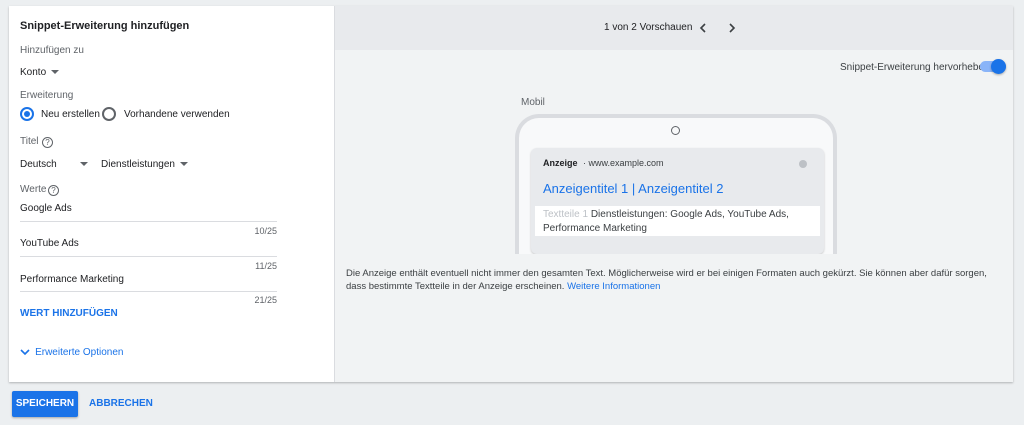 Image resolution: width=1024 pixels, height=425 pixels. I want to click on preview-pager-bar: 1 von 2 Vorschauen, so click(674, 28).